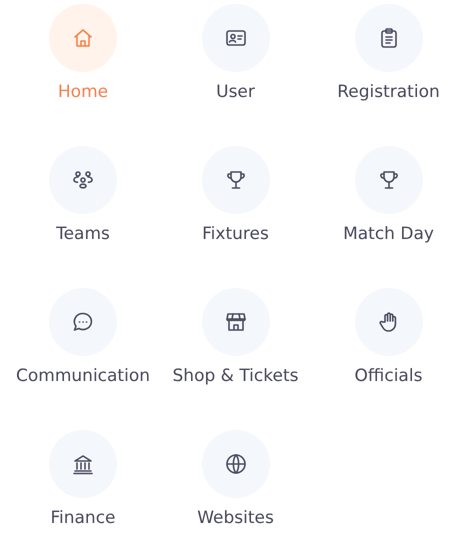 The width and height of the screenshot is (452, 534). What do you see at coordinates (235, 92) in the screenshot?
I see `menu-label: User` at bounding box center [235, 92].